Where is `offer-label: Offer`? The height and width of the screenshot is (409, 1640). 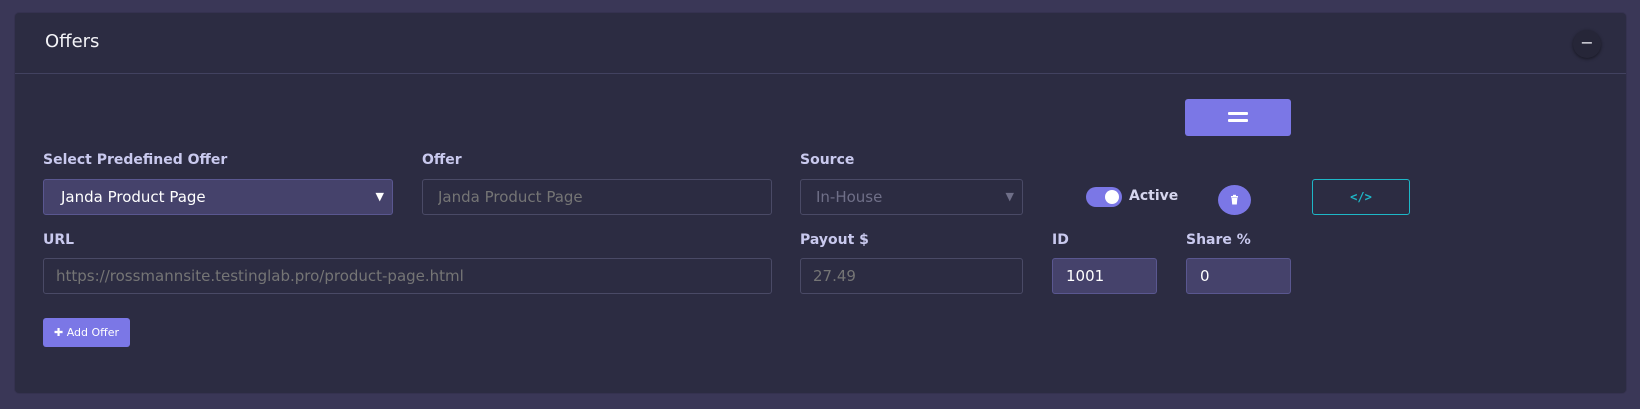
offer-label: Offer is located at coordinates (442, 160).